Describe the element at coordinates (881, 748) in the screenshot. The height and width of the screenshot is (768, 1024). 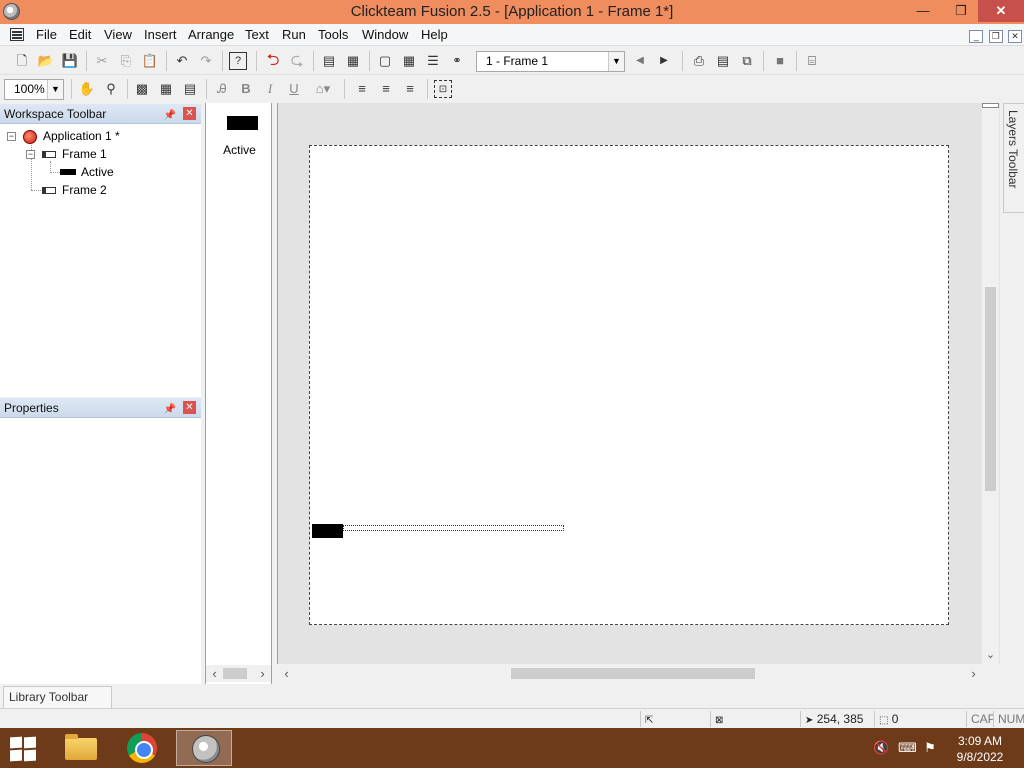
I see `volume-muted-icon: 🔇` at that location.